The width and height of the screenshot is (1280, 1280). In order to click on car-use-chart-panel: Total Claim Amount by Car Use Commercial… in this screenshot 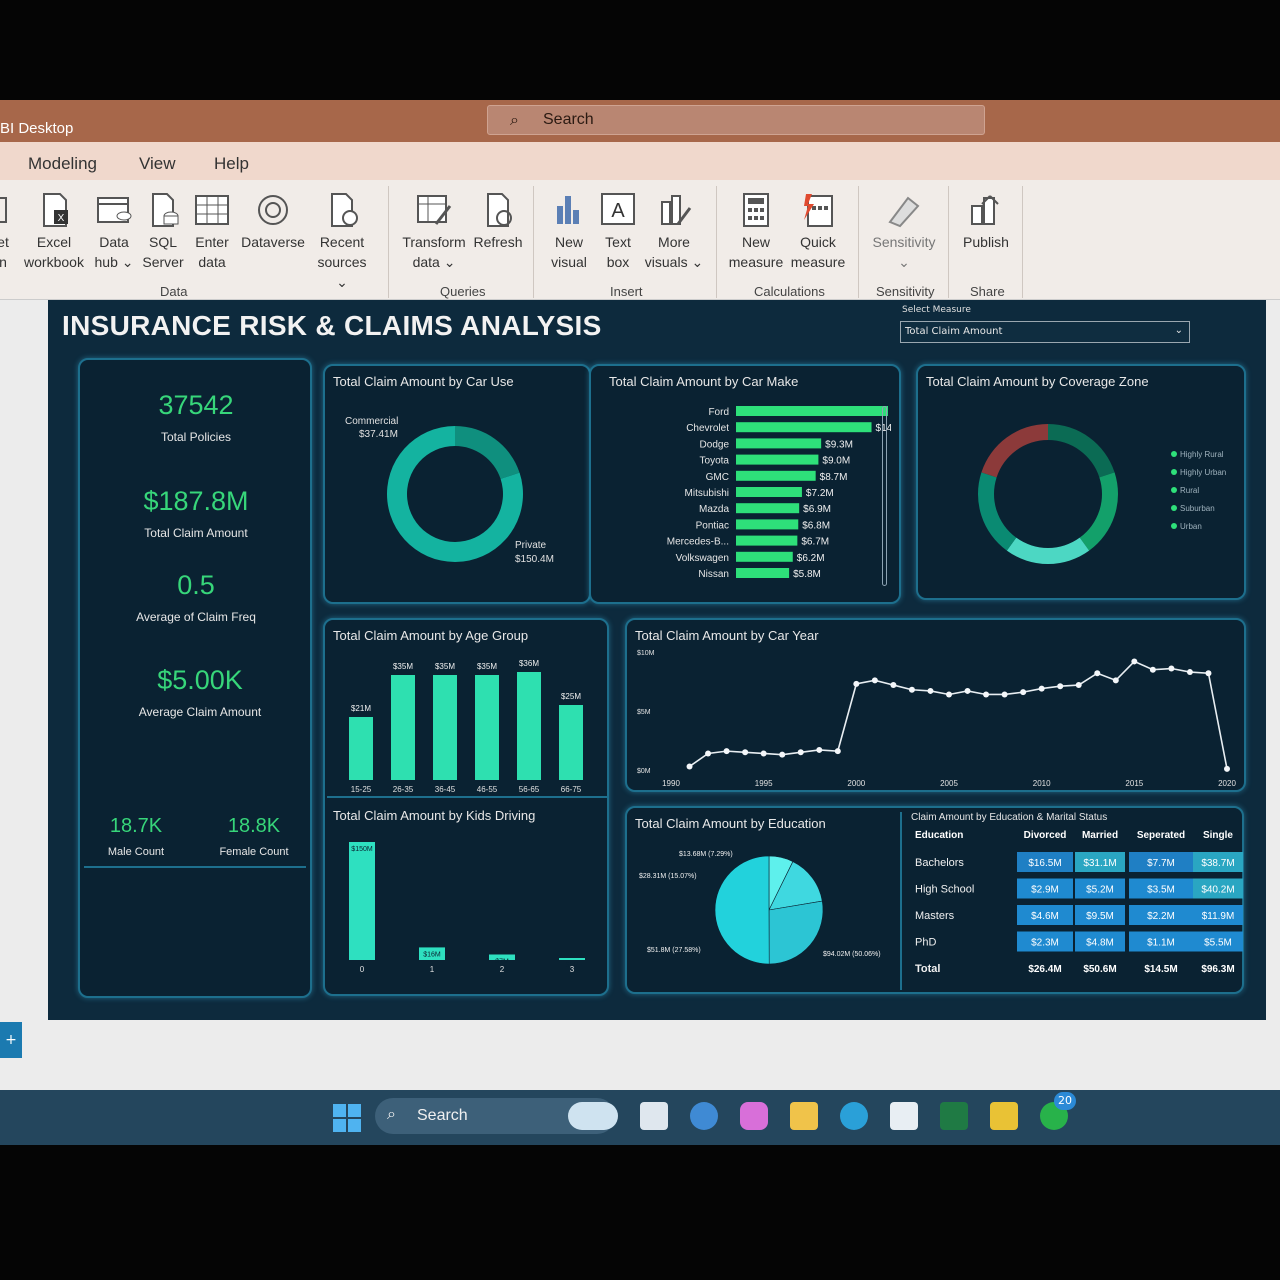, I will do `click(457, 484)`.